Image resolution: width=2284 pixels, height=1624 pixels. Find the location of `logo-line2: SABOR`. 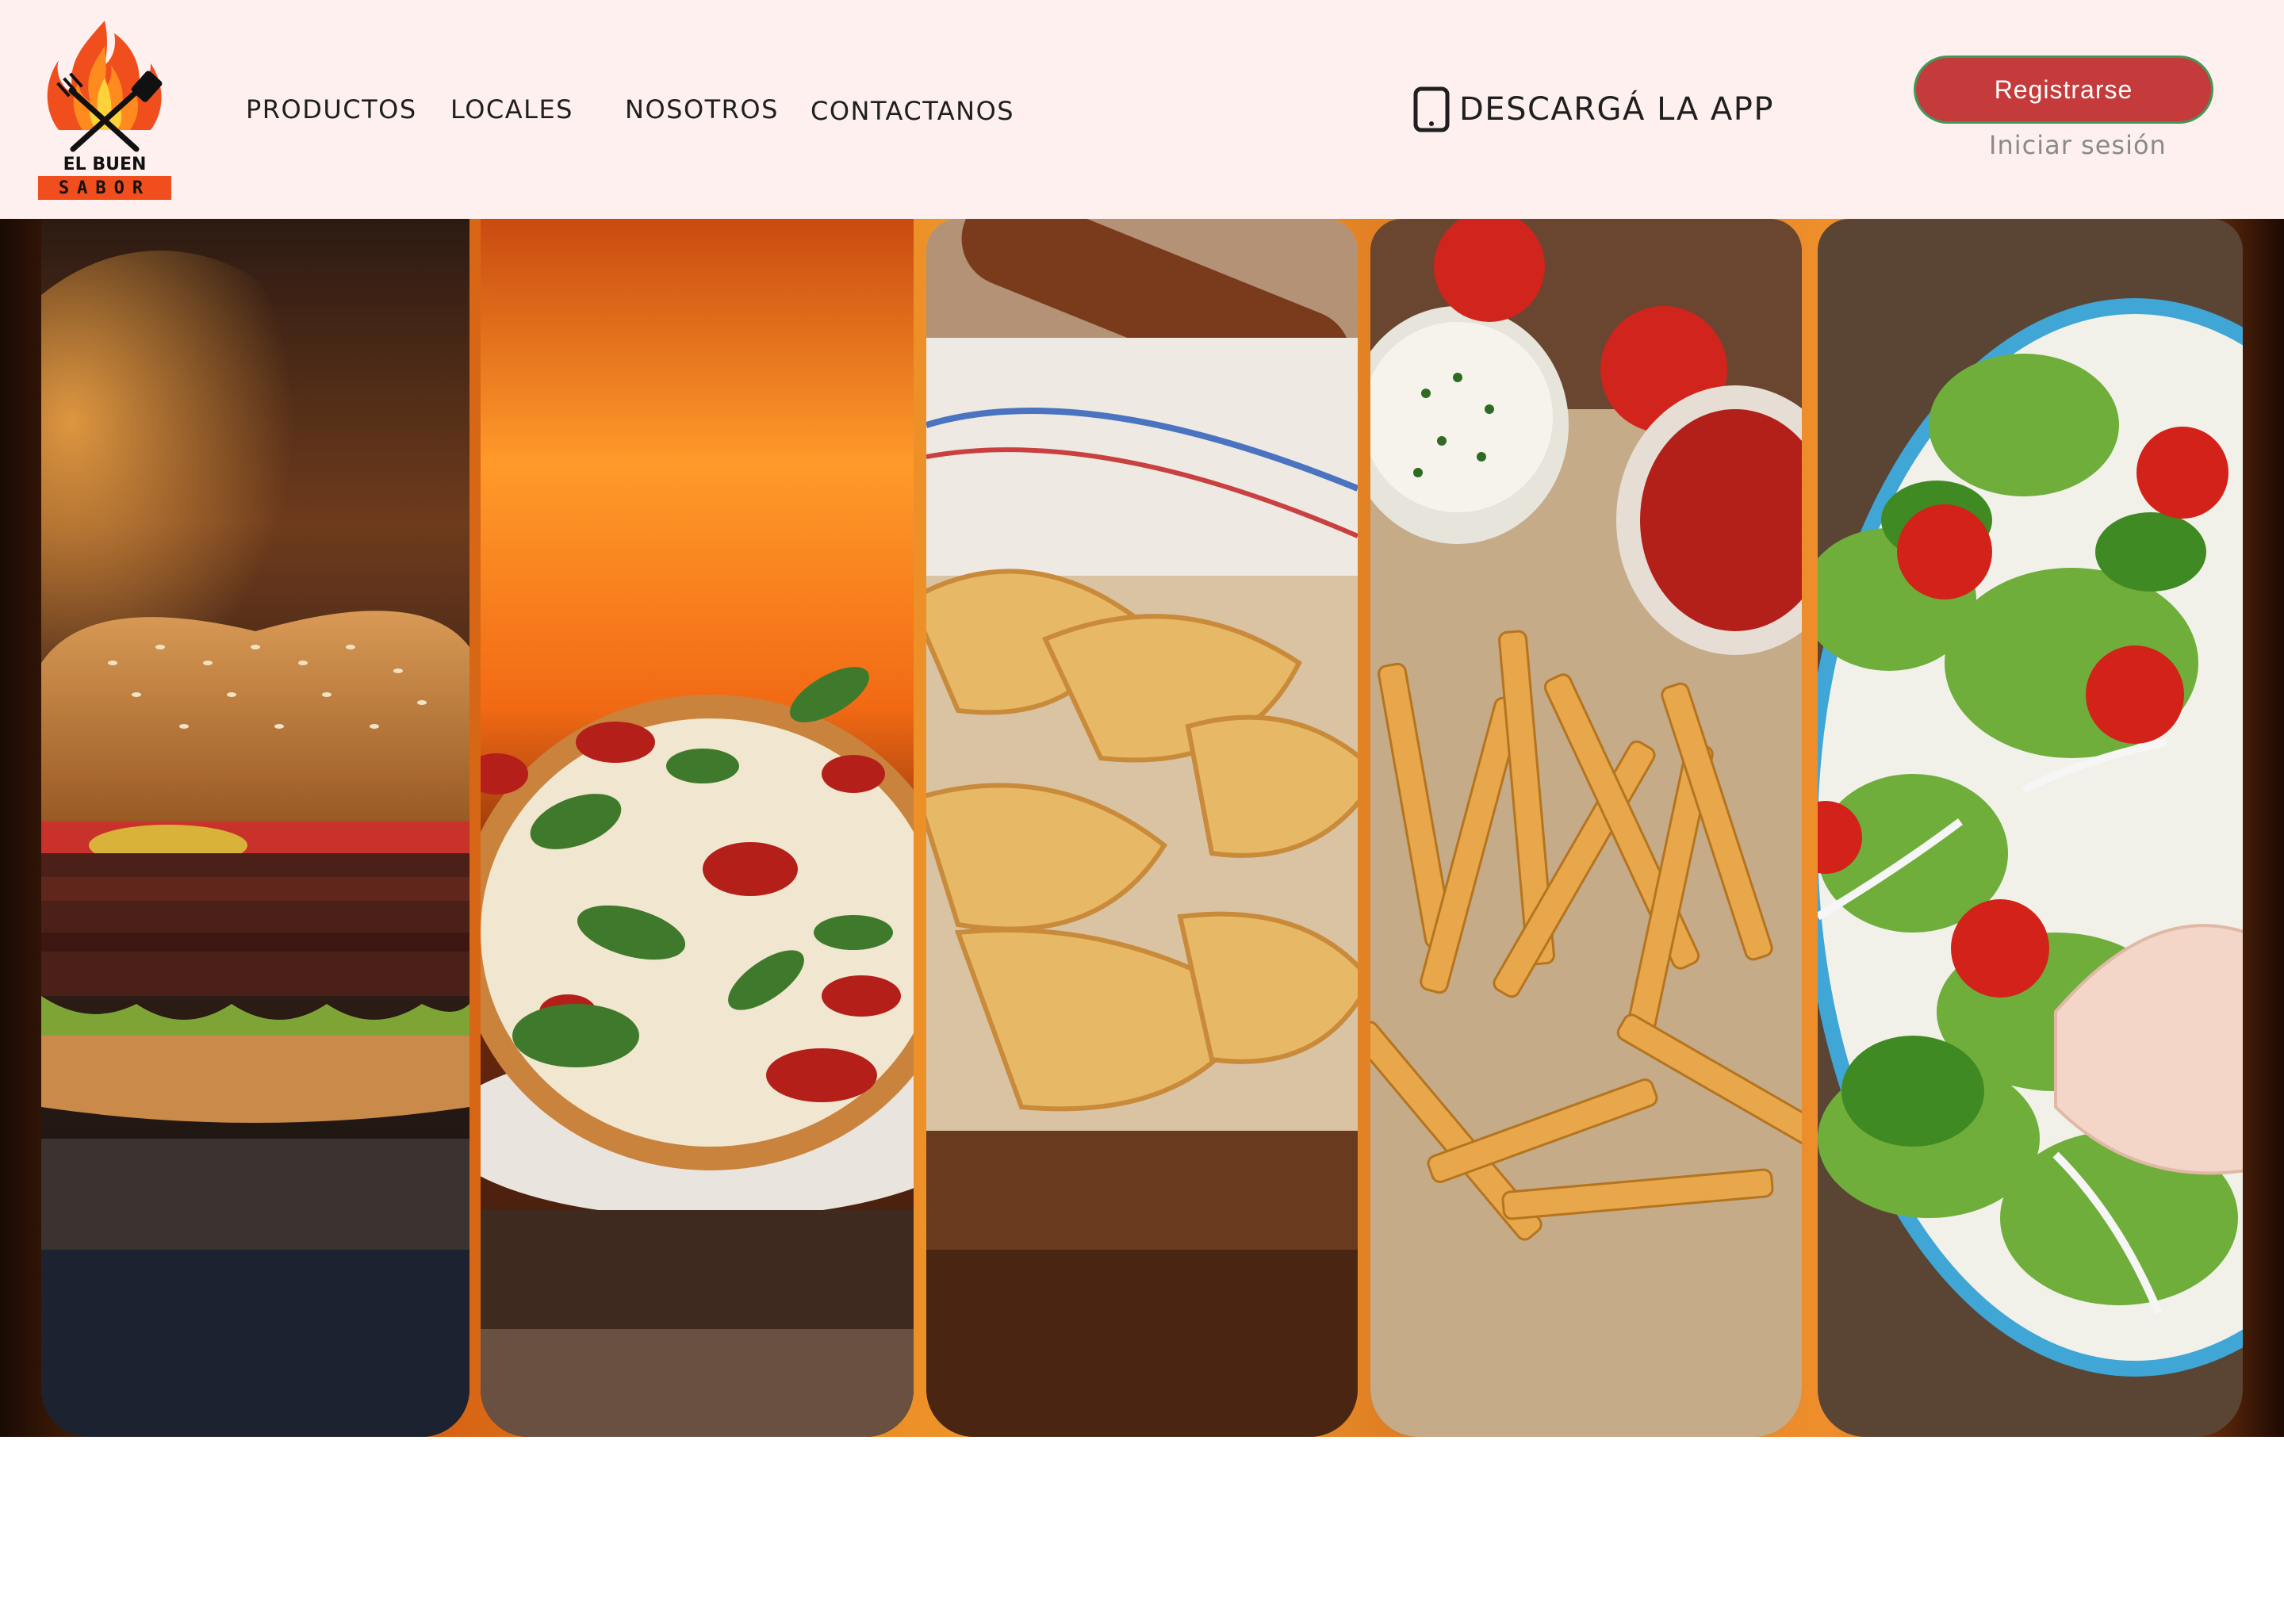

logo-line2: SABOR is located at coordinates (105, 188).